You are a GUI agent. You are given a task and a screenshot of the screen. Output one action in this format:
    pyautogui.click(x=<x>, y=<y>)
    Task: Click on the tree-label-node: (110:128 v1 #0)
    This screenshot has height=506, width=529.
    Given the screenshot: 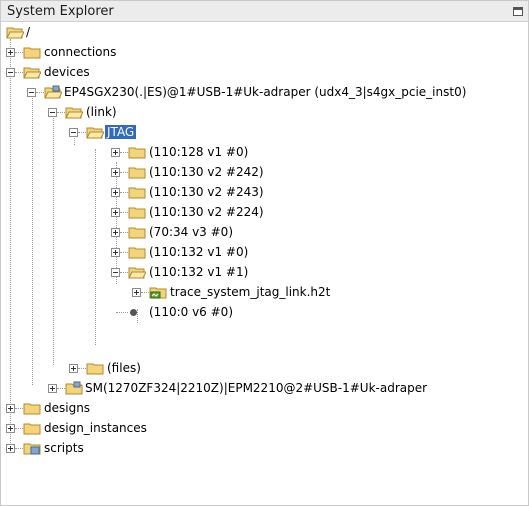 What is the action you would take?
    pyautogui.click(x=199, y=152)
    